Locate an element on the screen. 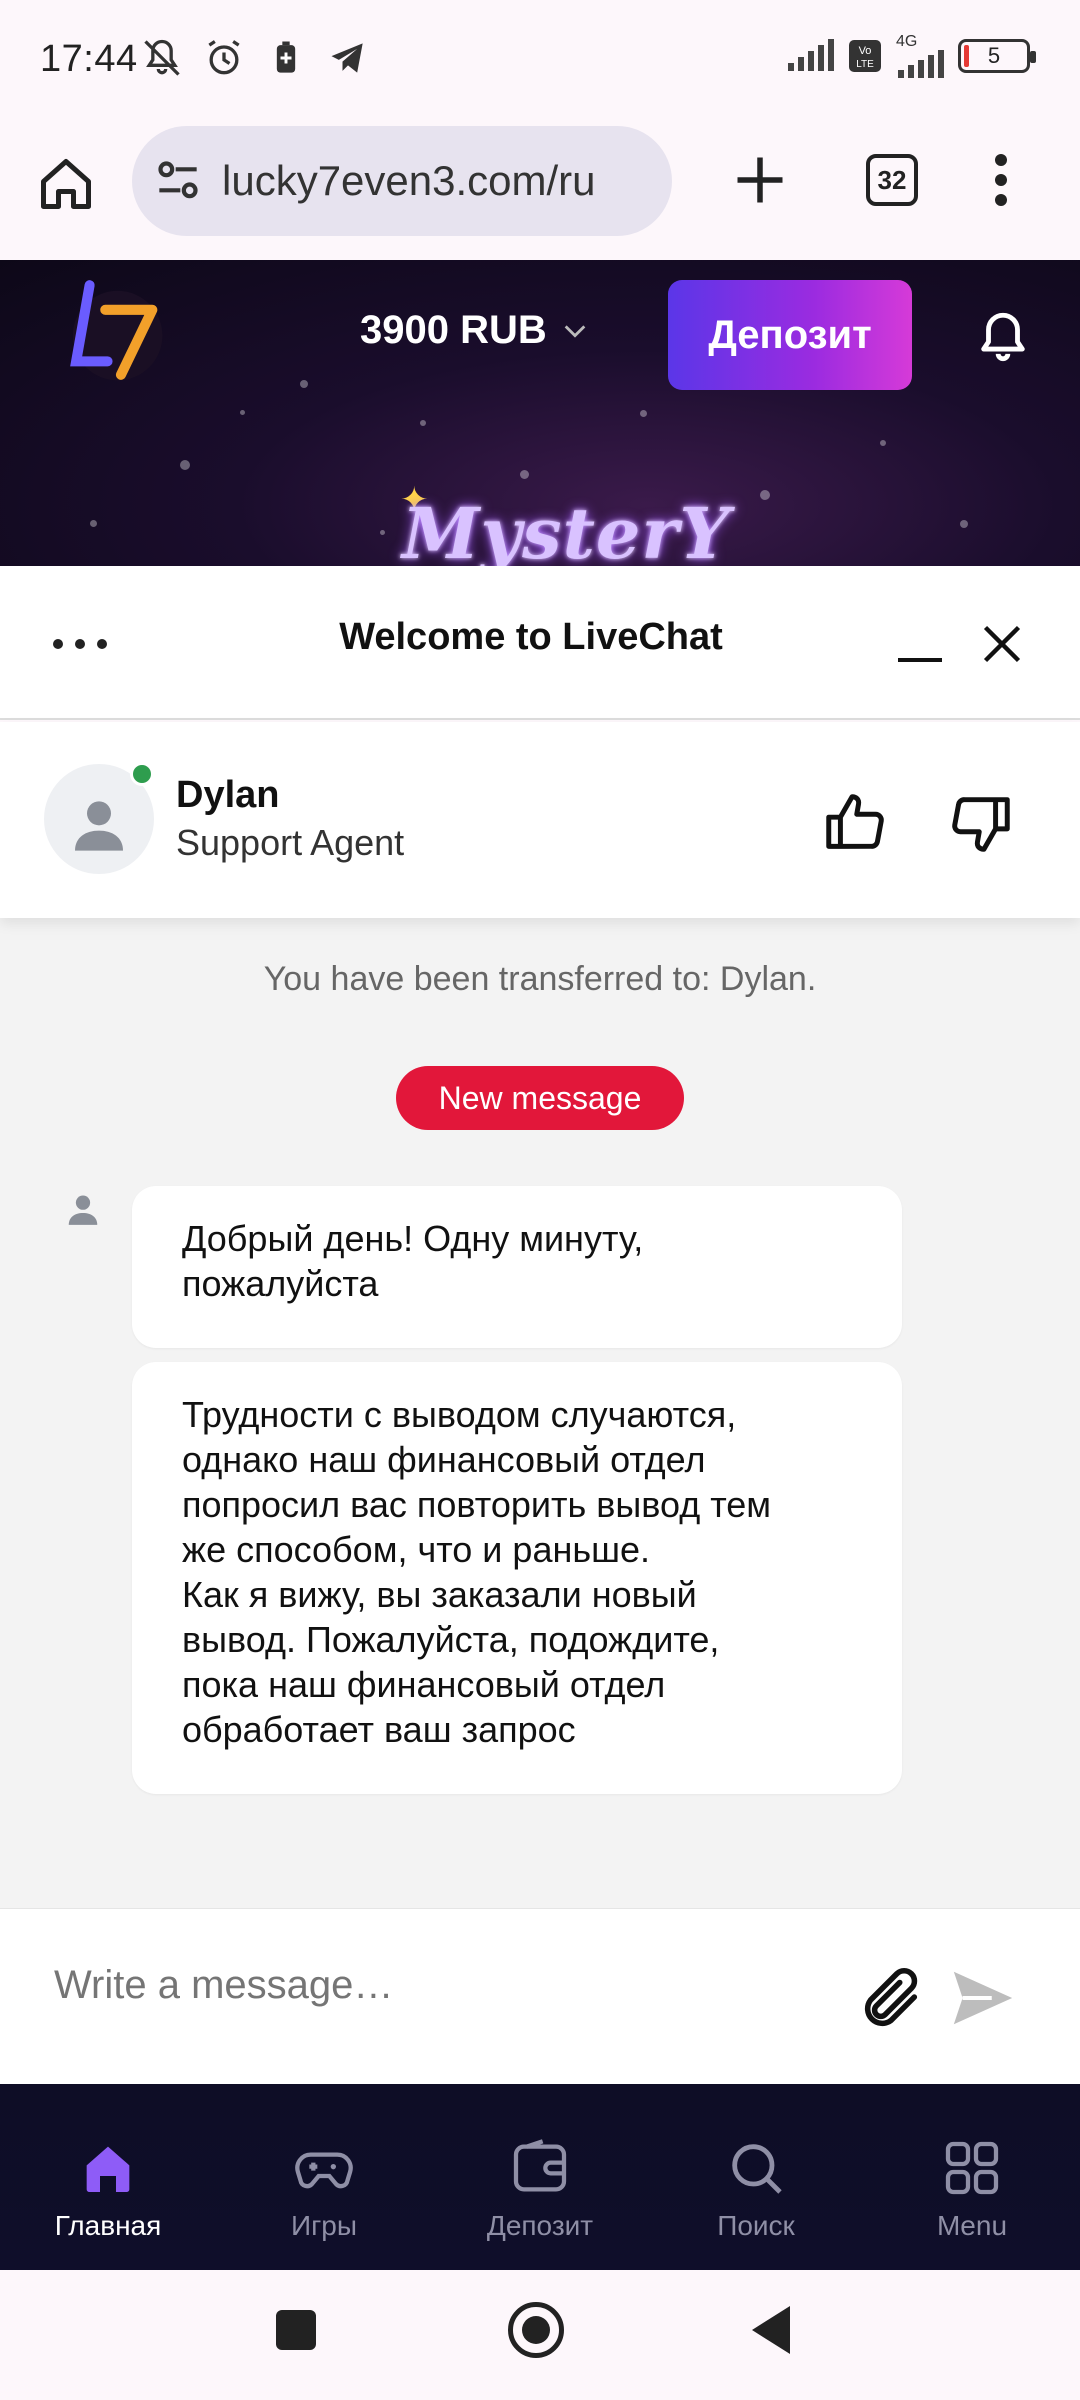  nav-label: Поиск is located at coordinates (756, 2225).